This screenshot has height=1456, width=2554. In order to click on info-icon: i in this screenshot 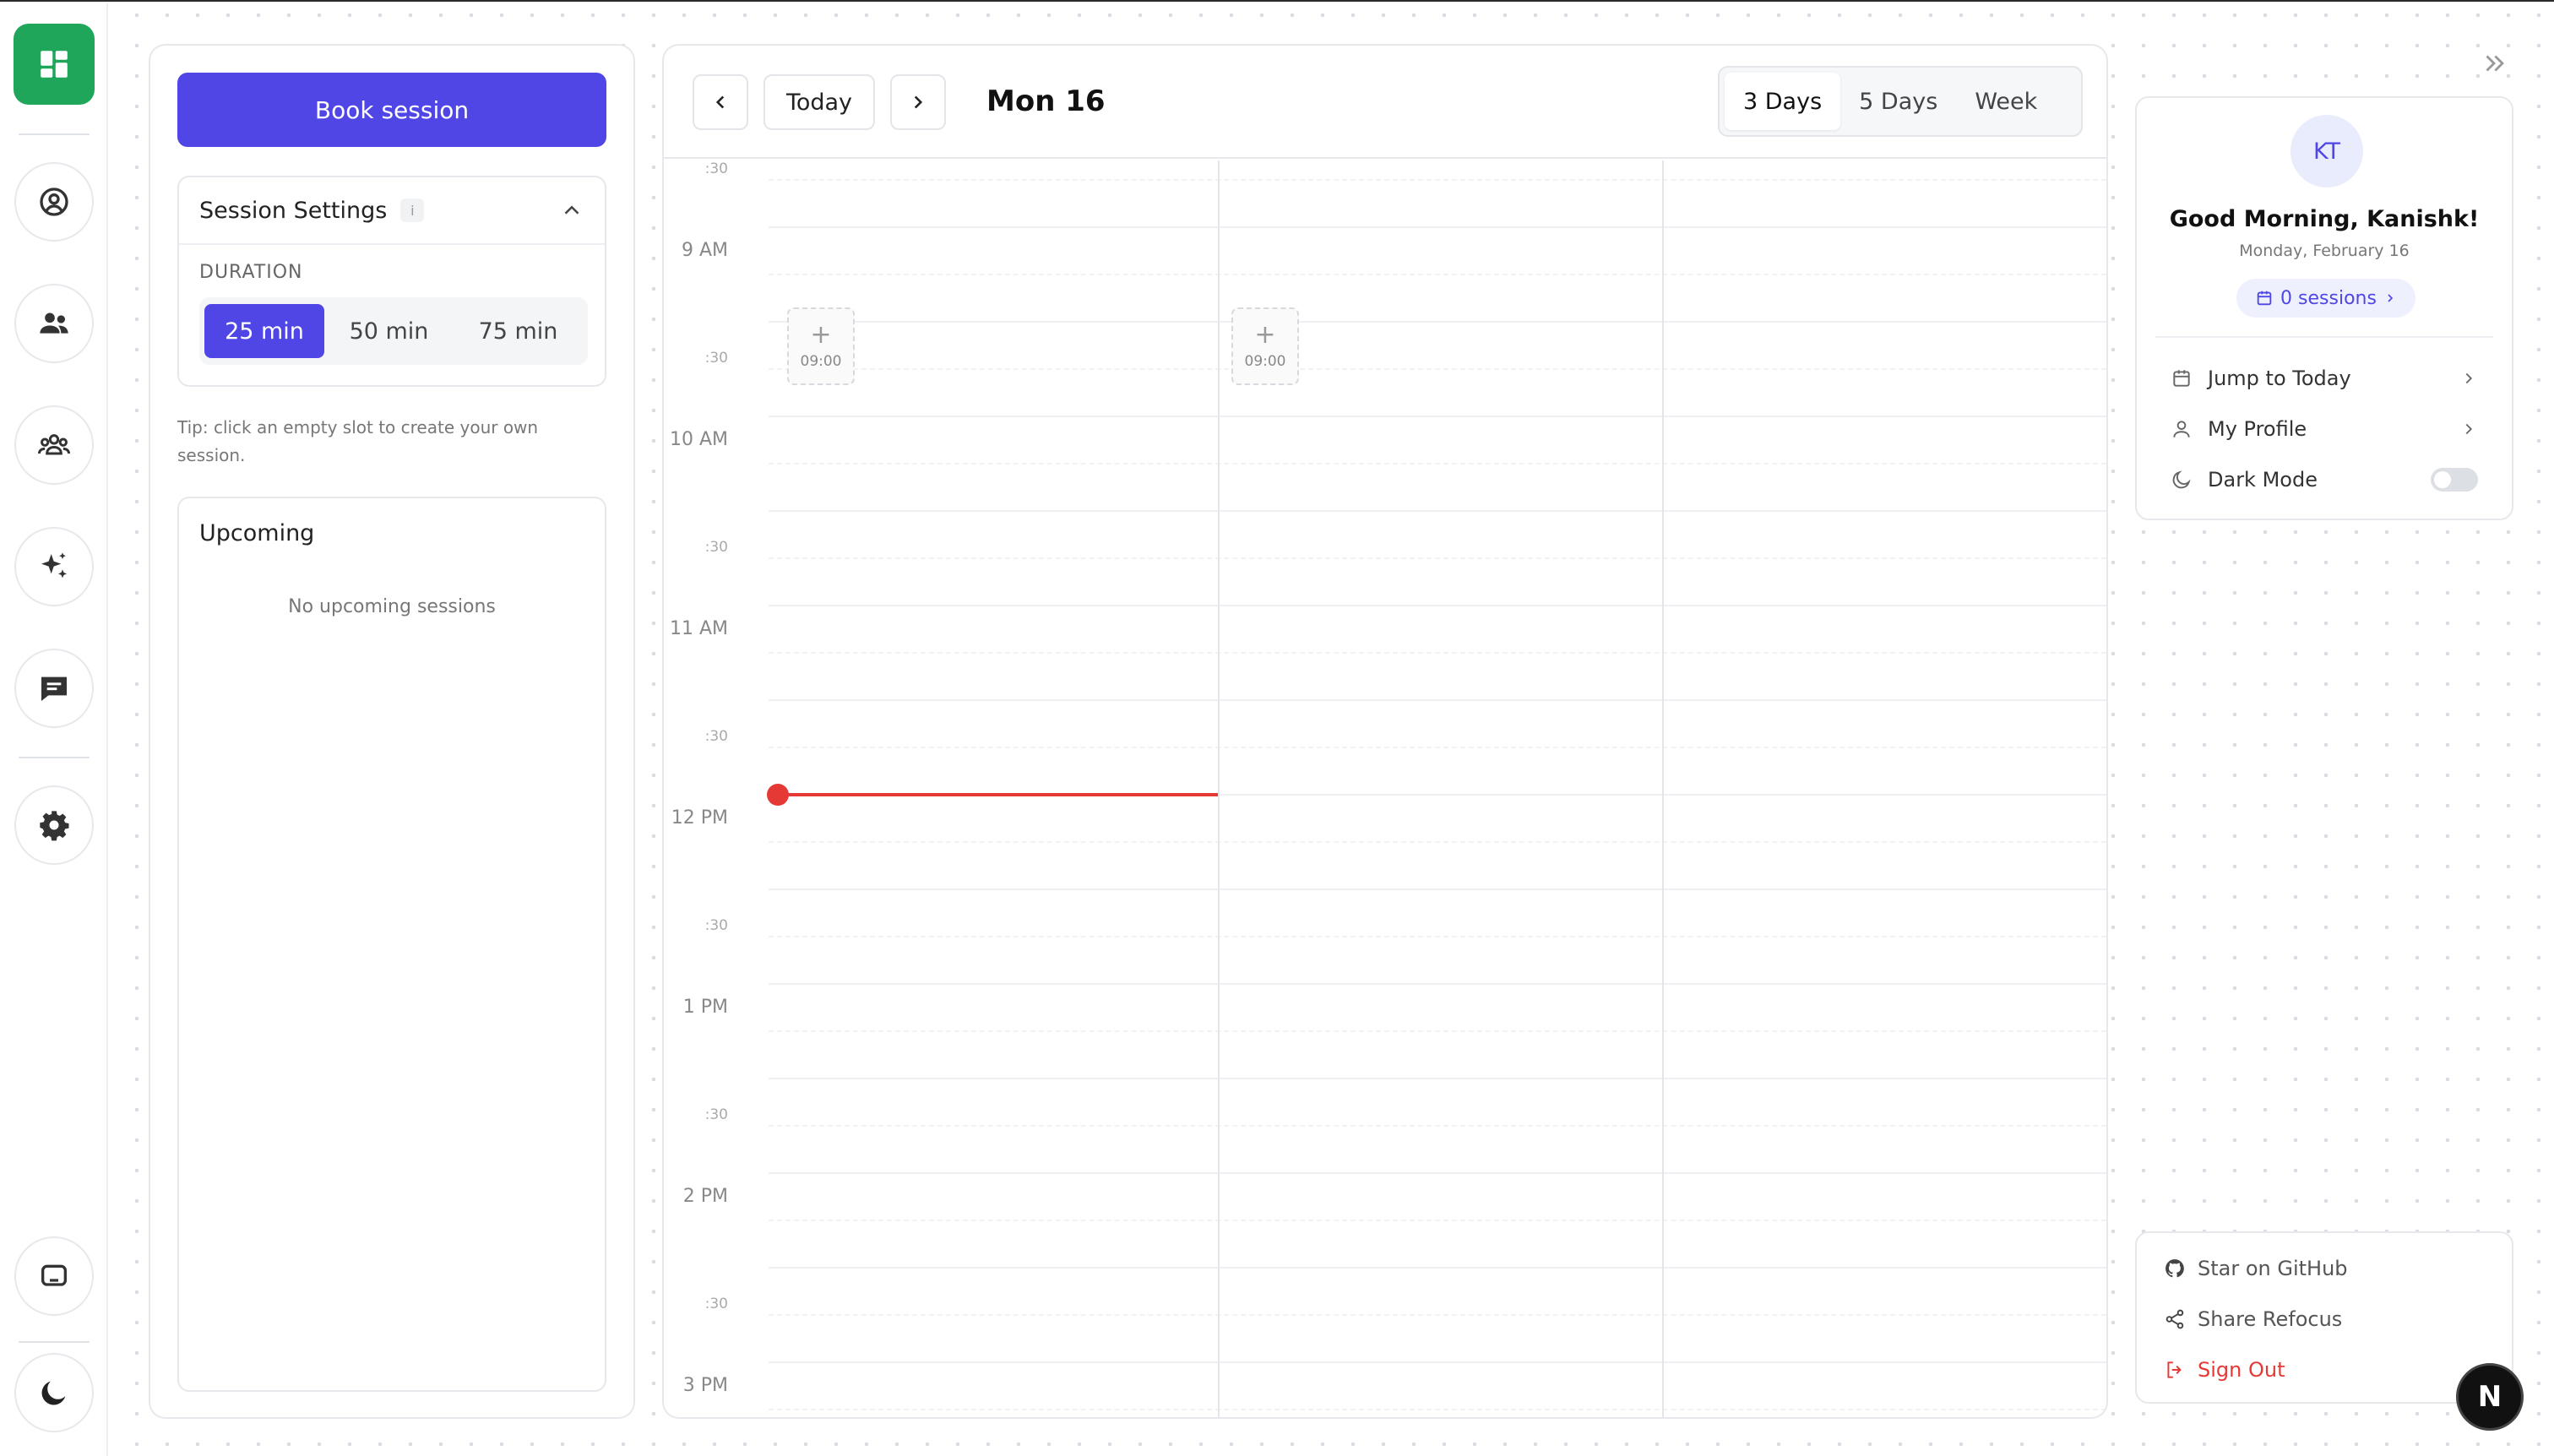, I will do `click(412, 210)`.